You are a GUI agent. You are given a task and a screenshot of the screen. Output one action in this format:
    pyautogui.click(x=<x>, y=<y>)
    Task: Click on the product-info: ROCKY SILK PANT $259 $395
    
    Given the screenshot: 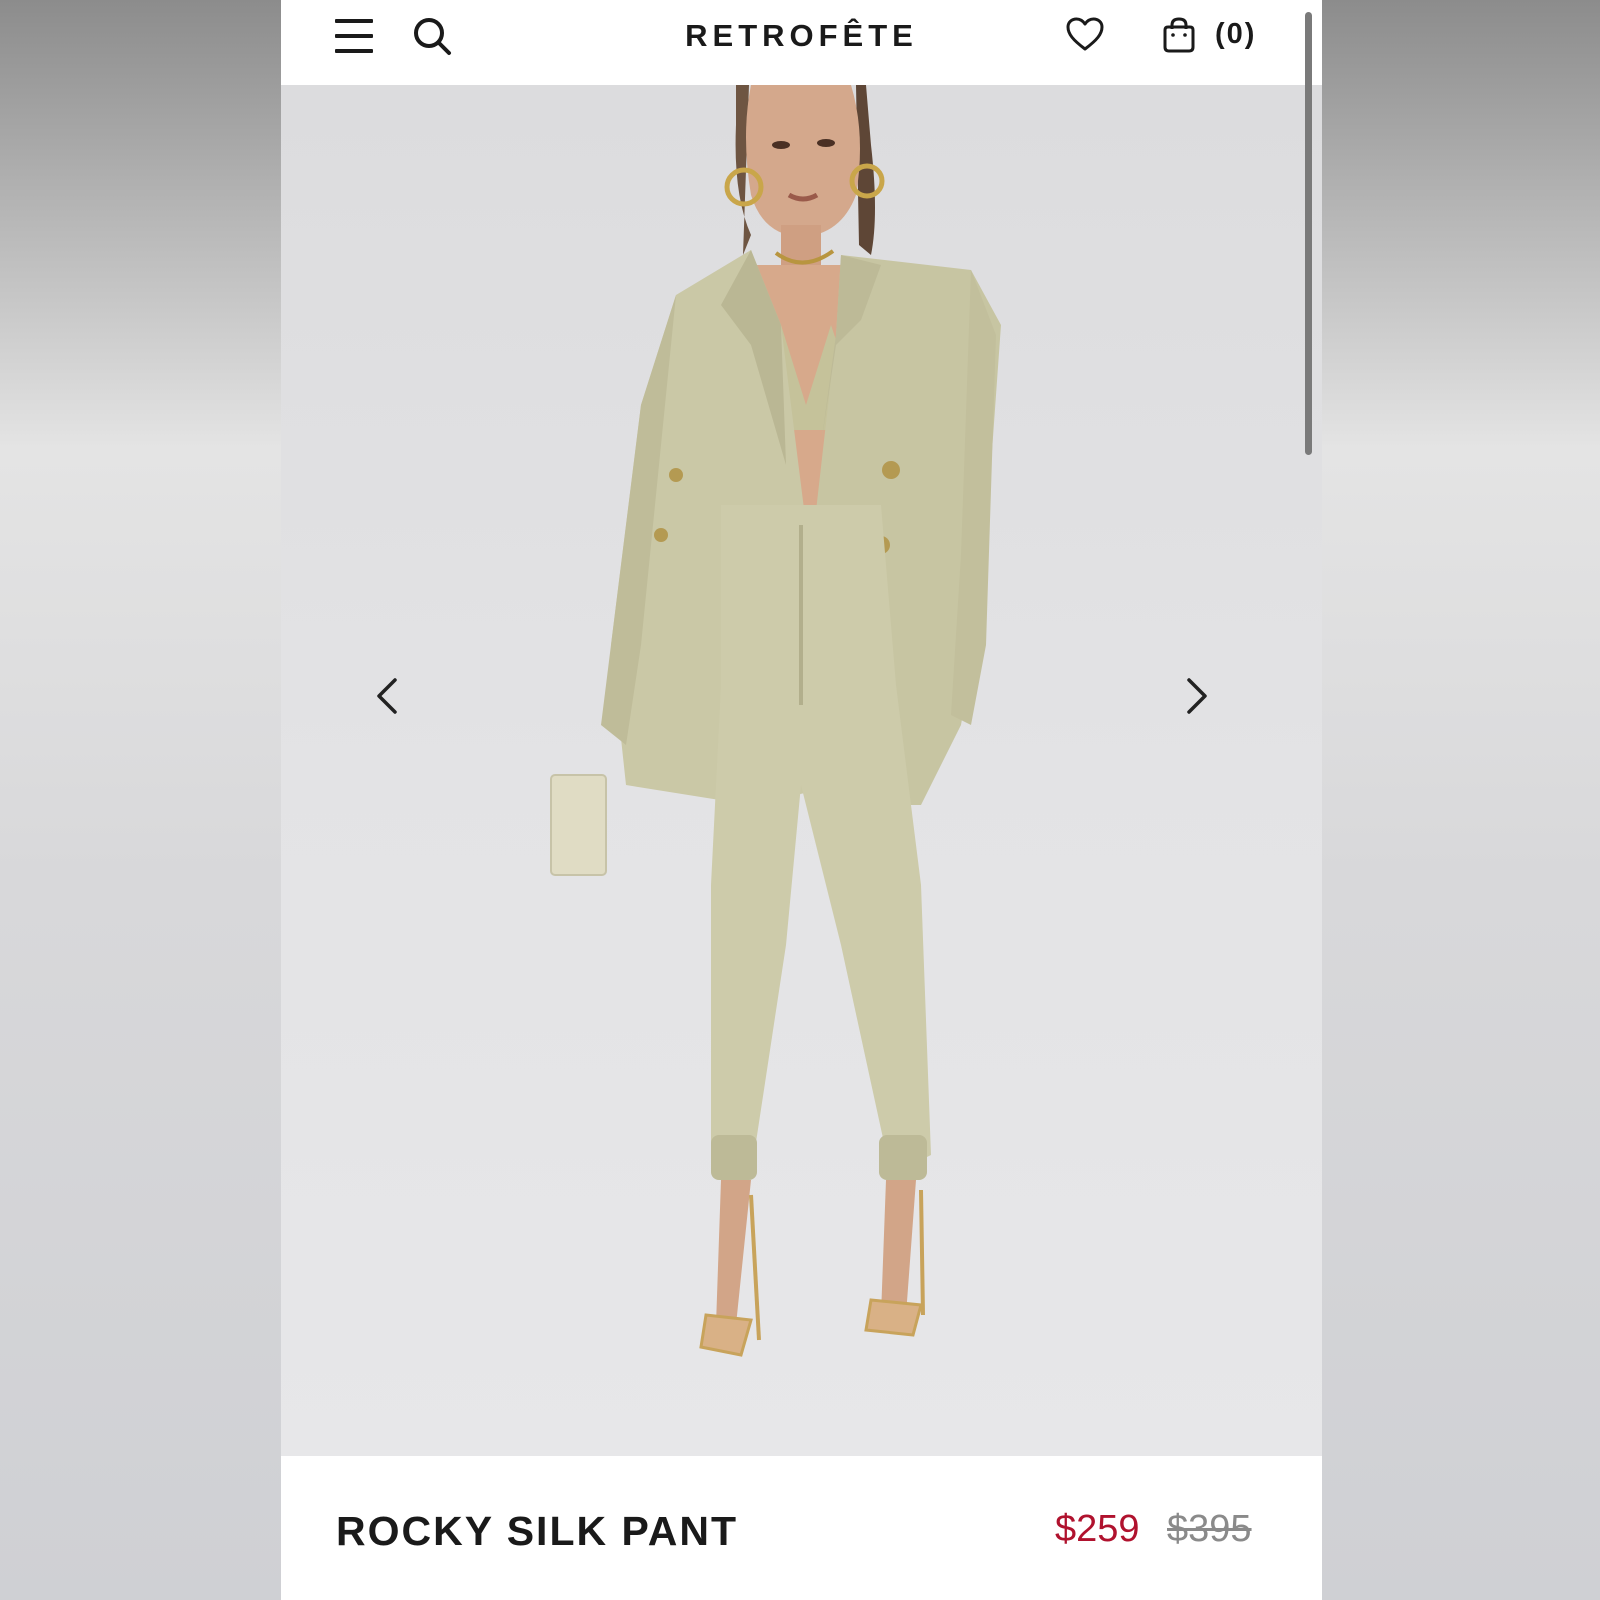 What is the action you would take?
    pyautogui.click(x=801, y=1528)
    